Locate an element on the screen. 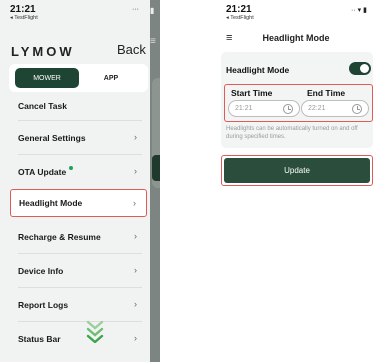 The image size is (374, 362). menu-item-label: Device Info is located at coordinates (41, 271).